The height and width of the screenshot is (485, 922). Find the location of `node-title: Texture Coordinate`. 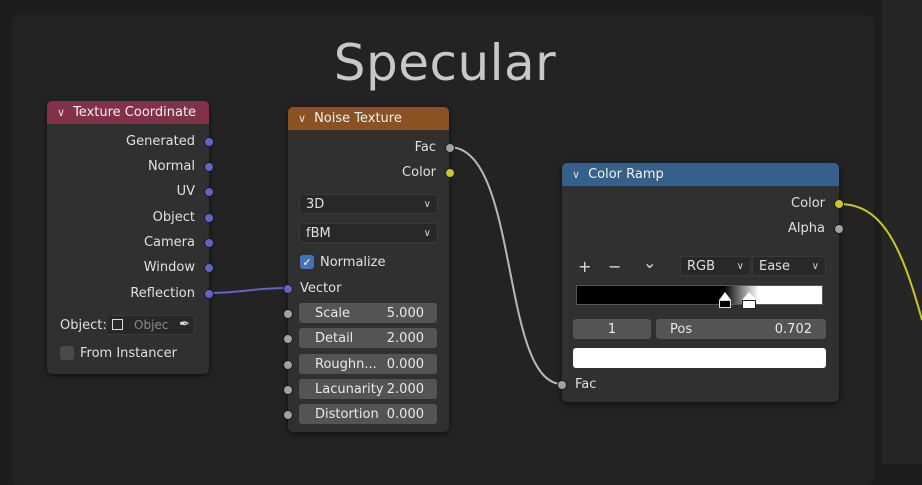

node-title: Texture Coordinate is located at coordinates (135, 112).